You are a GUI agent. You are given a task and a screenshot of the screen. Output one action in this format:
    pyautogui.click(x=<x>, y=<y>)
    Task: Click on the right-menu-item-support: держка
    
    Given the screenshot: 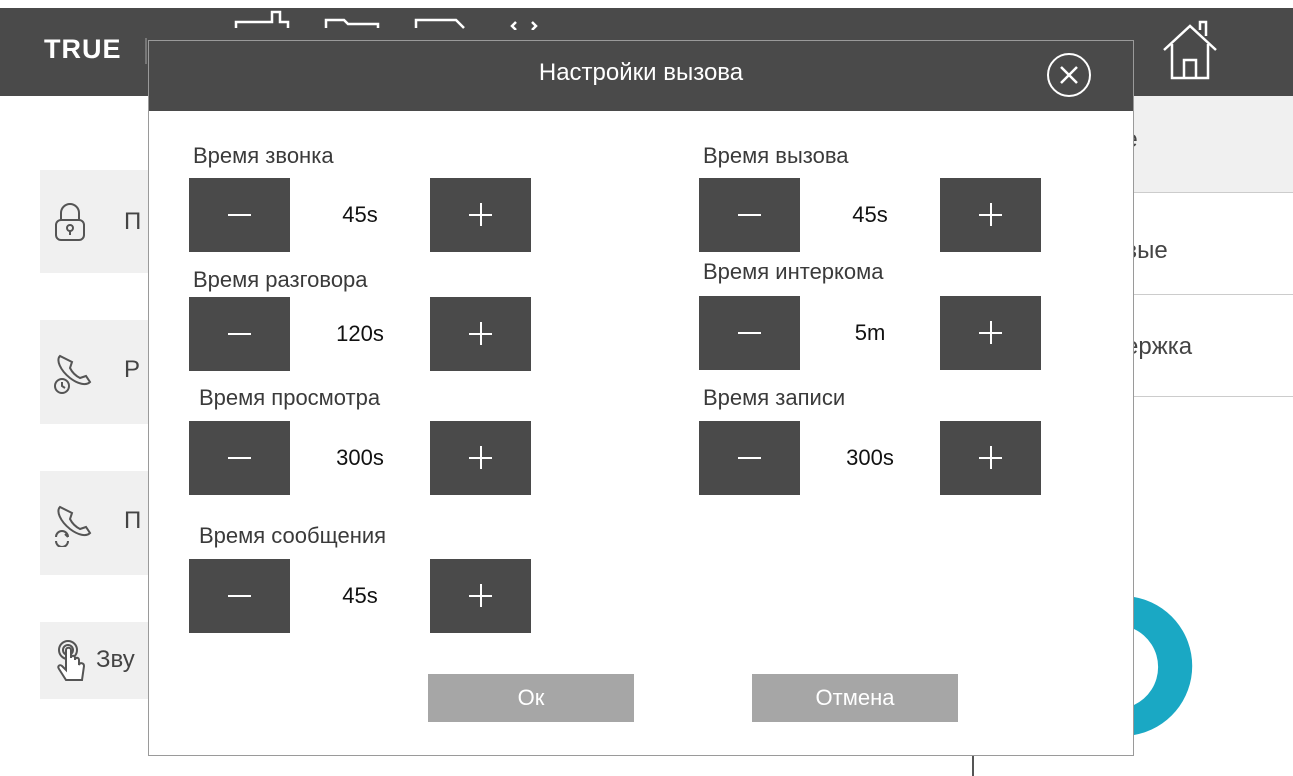 What is the action you would take?
    pyautogui.click(x=1201, y=346)
    